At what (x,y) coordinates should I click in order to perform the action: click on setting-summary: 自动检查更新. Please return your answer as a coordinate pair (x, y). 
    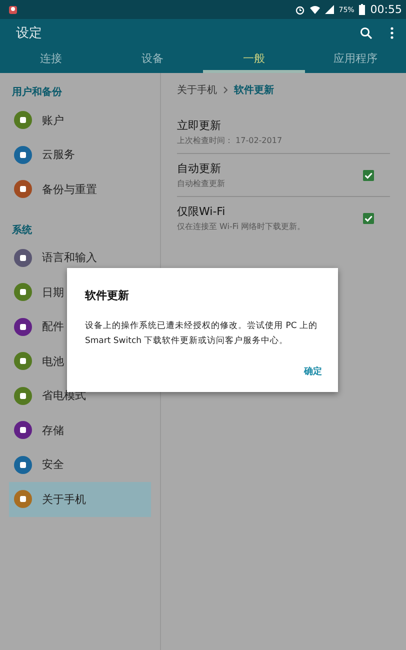
    Looking at the image, I should click on (201, 183).